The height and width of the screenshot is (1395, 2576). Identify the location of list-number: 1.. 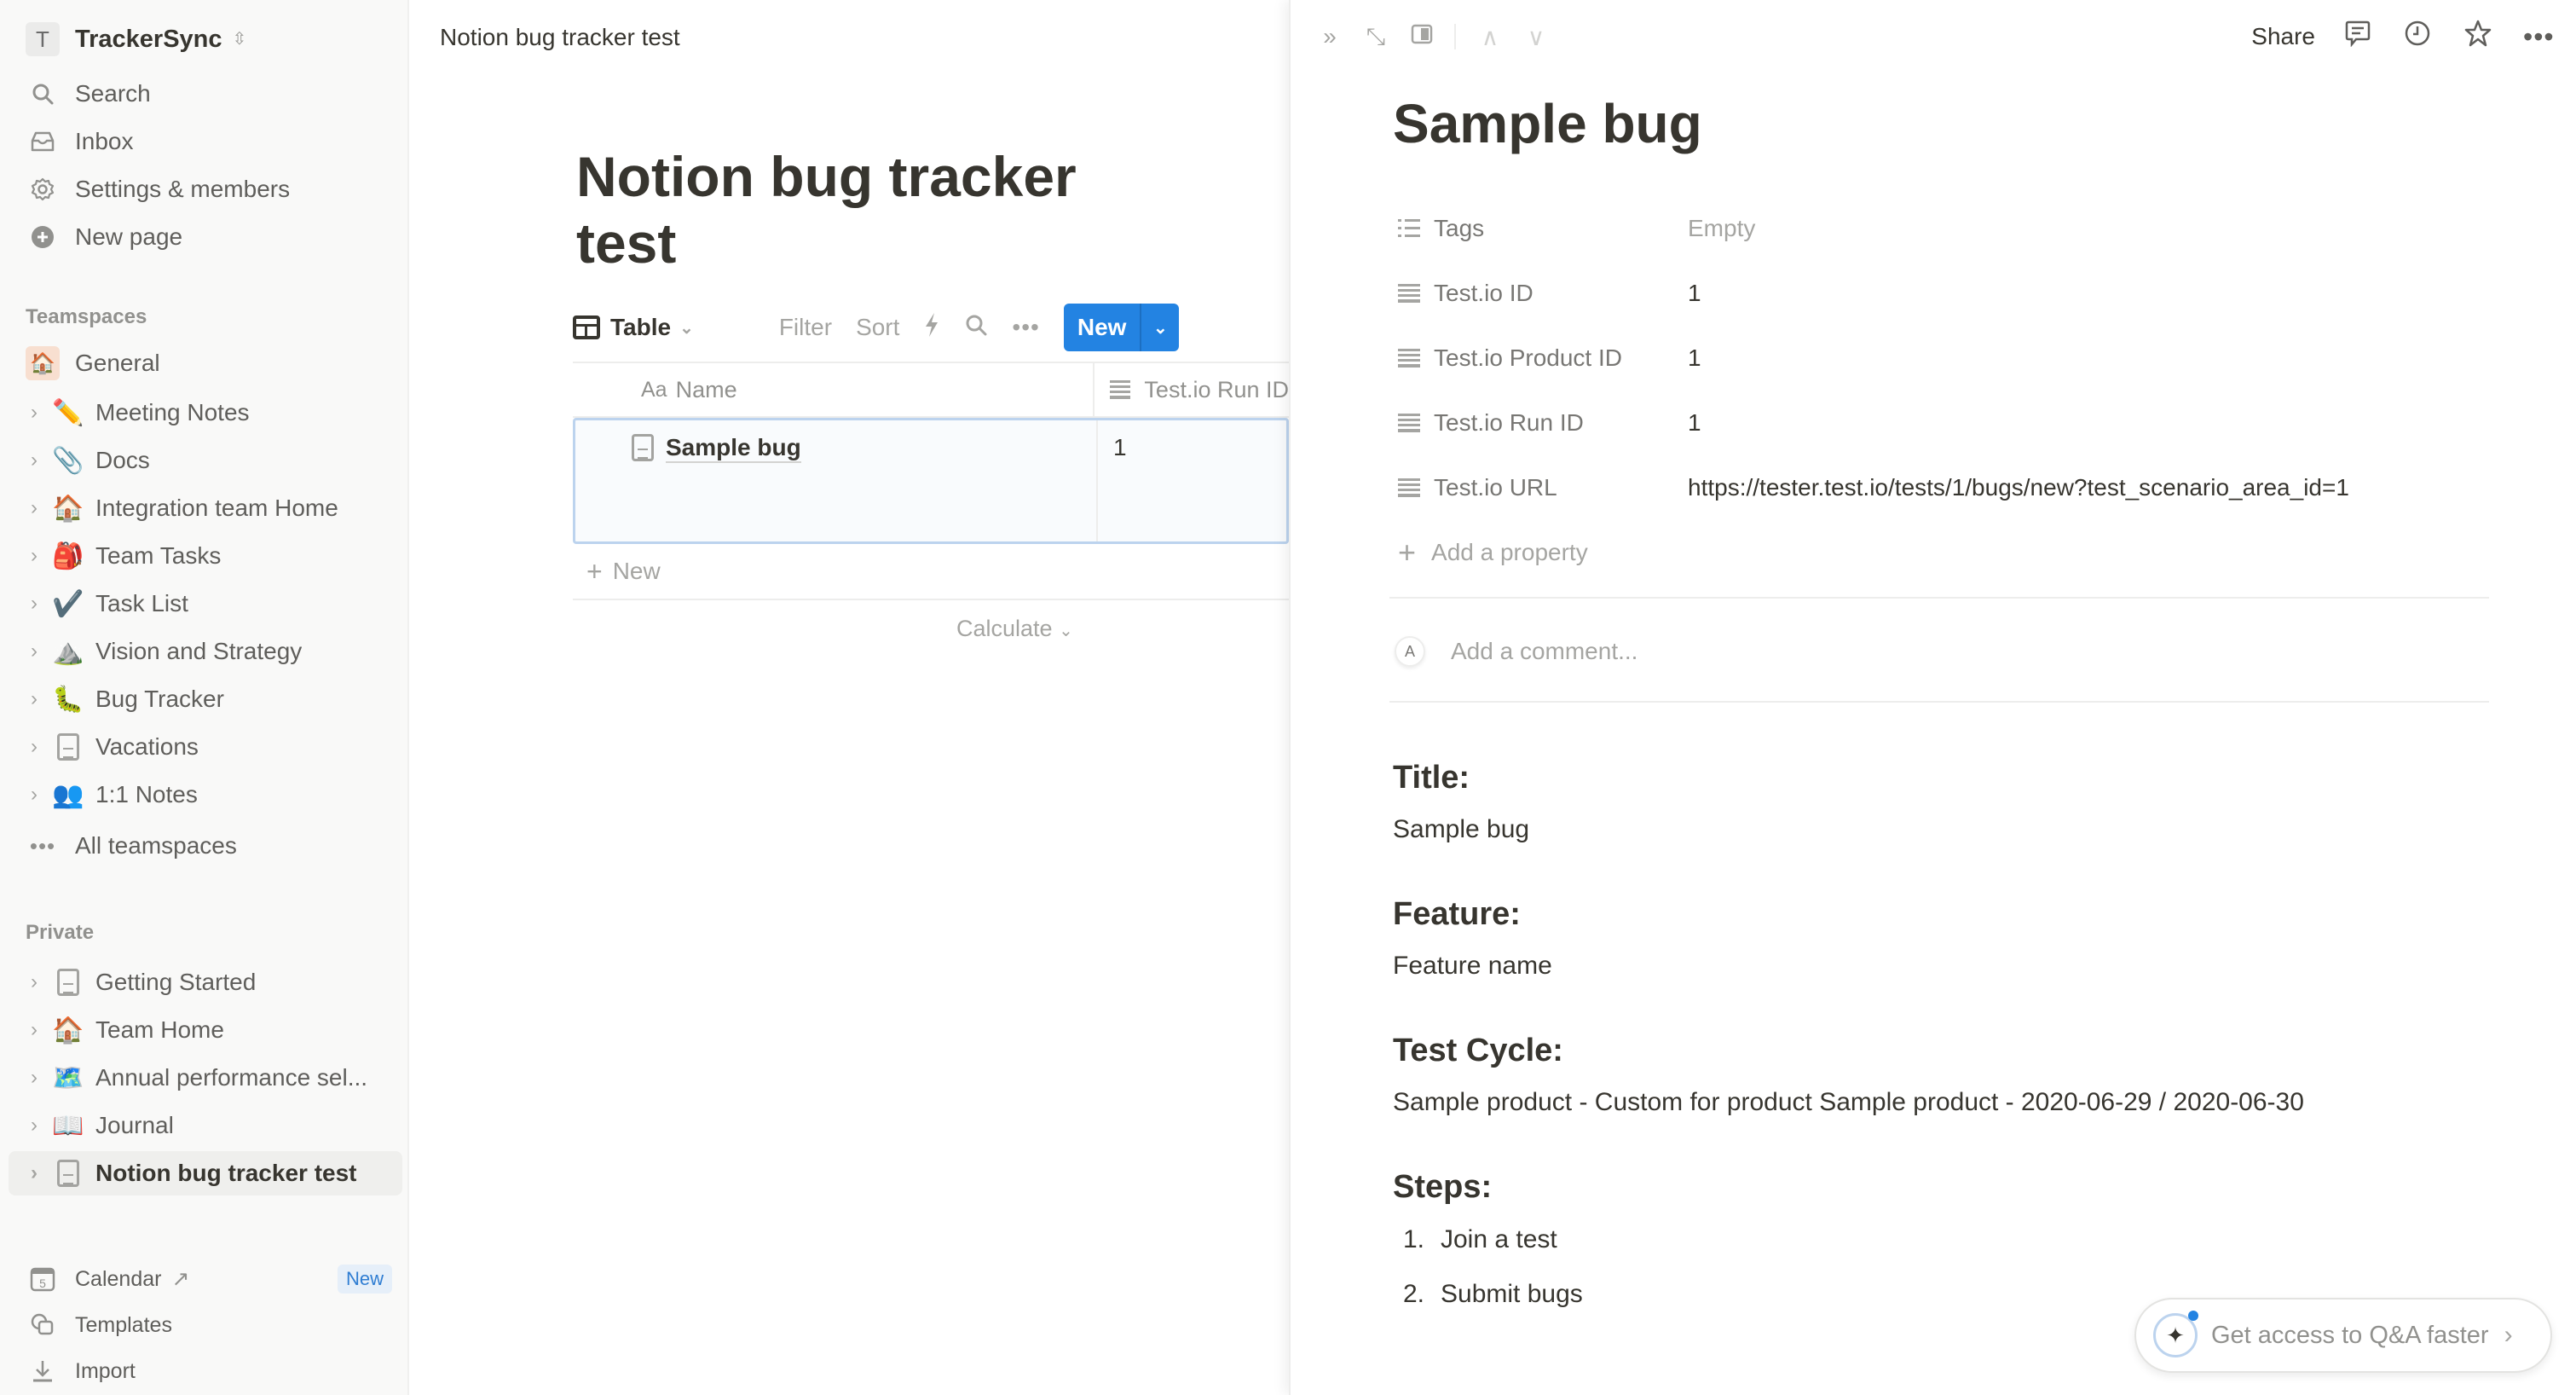
(1414, 1239).